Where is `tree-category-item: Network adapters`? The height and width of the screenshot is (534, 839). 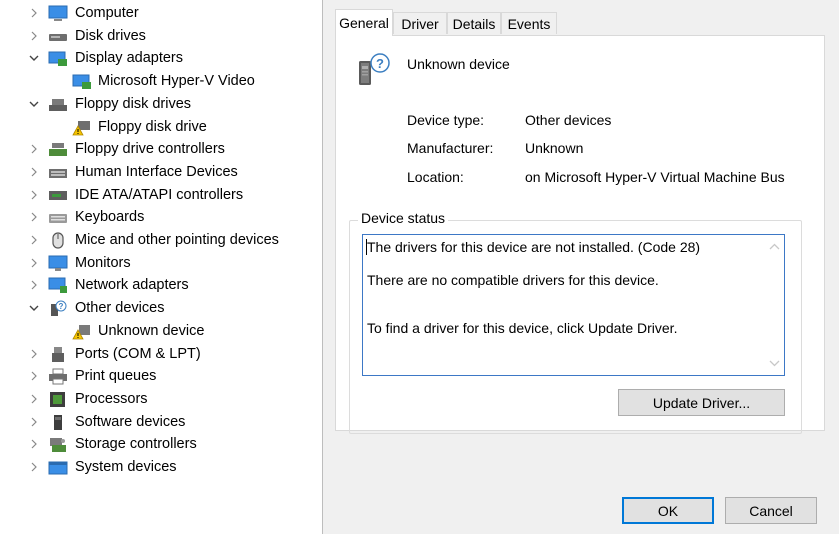 tree-category-item: Network adapters is located at coordinates (161, 285).